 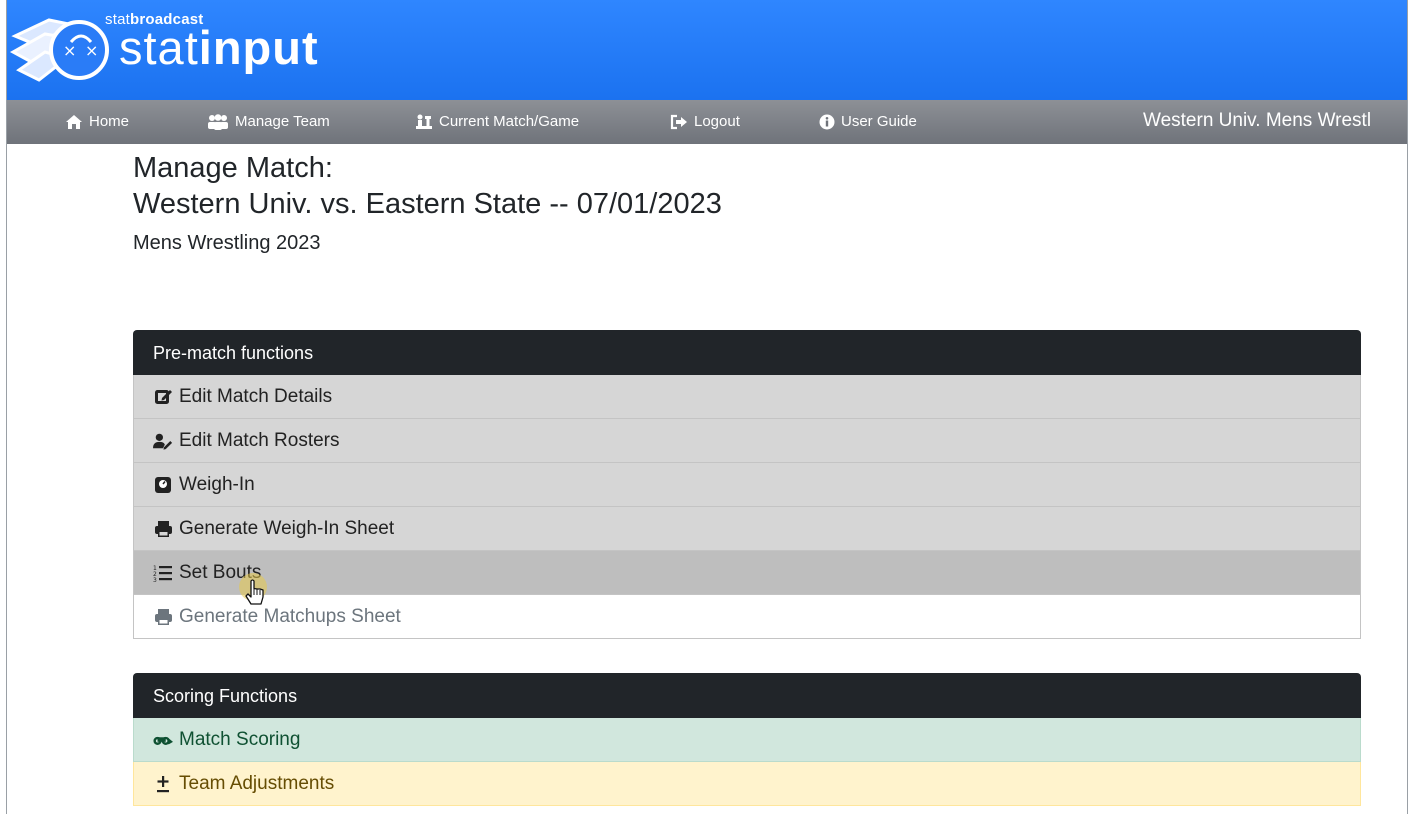 What do you see at coordinates (218, 121) in the screenshot?
I see `users-icon` at bounding box center [218, 121].